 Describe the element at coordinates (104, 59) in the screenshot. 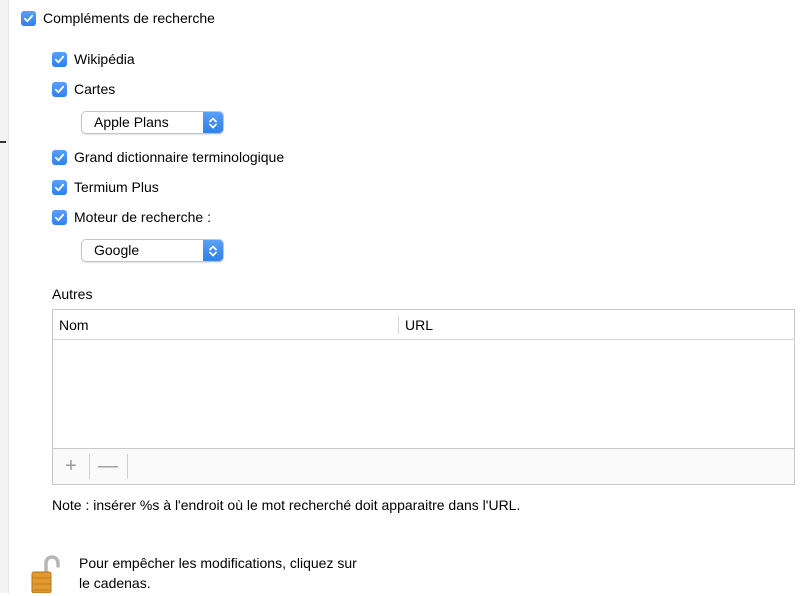

I see `wikipedia-label: Wikipédia` at that location.